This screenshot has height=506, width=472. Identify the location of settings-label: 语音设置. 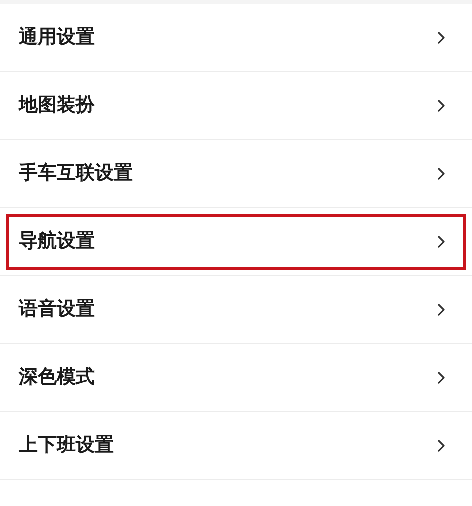
(57, 309).